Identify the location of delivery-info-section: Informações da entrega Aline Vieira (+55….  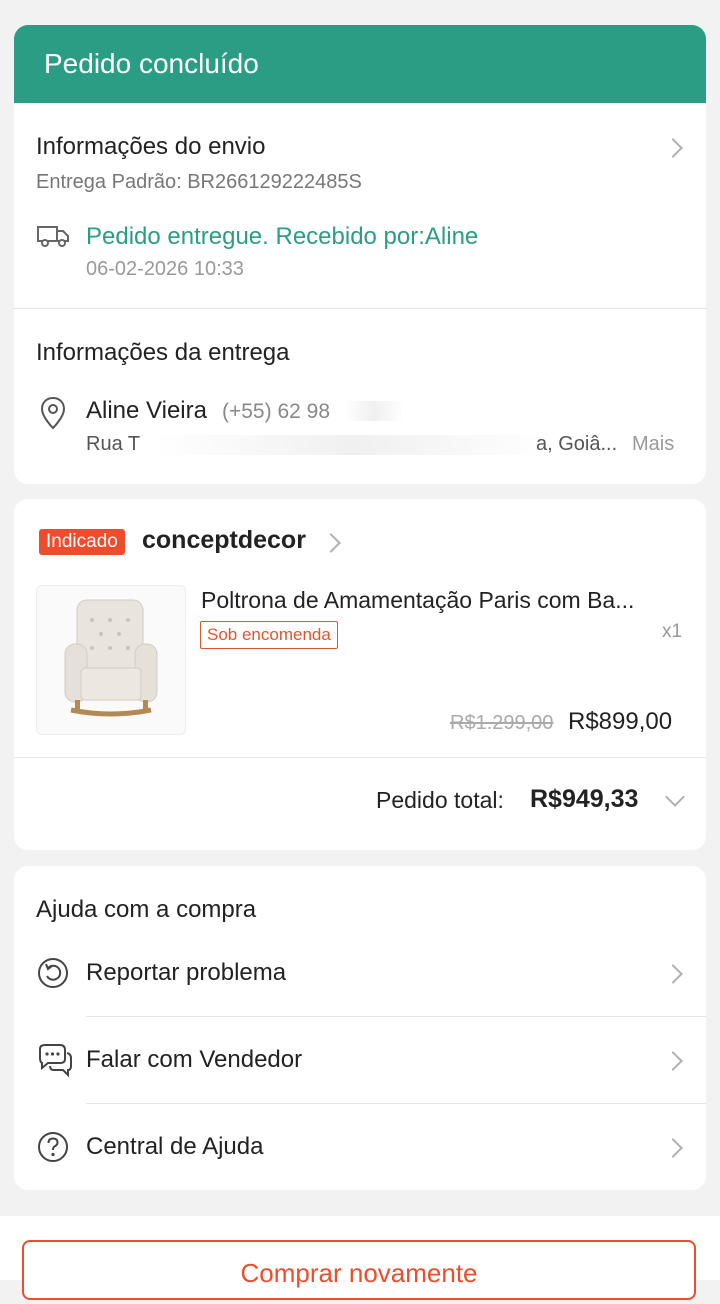
(360, 396).